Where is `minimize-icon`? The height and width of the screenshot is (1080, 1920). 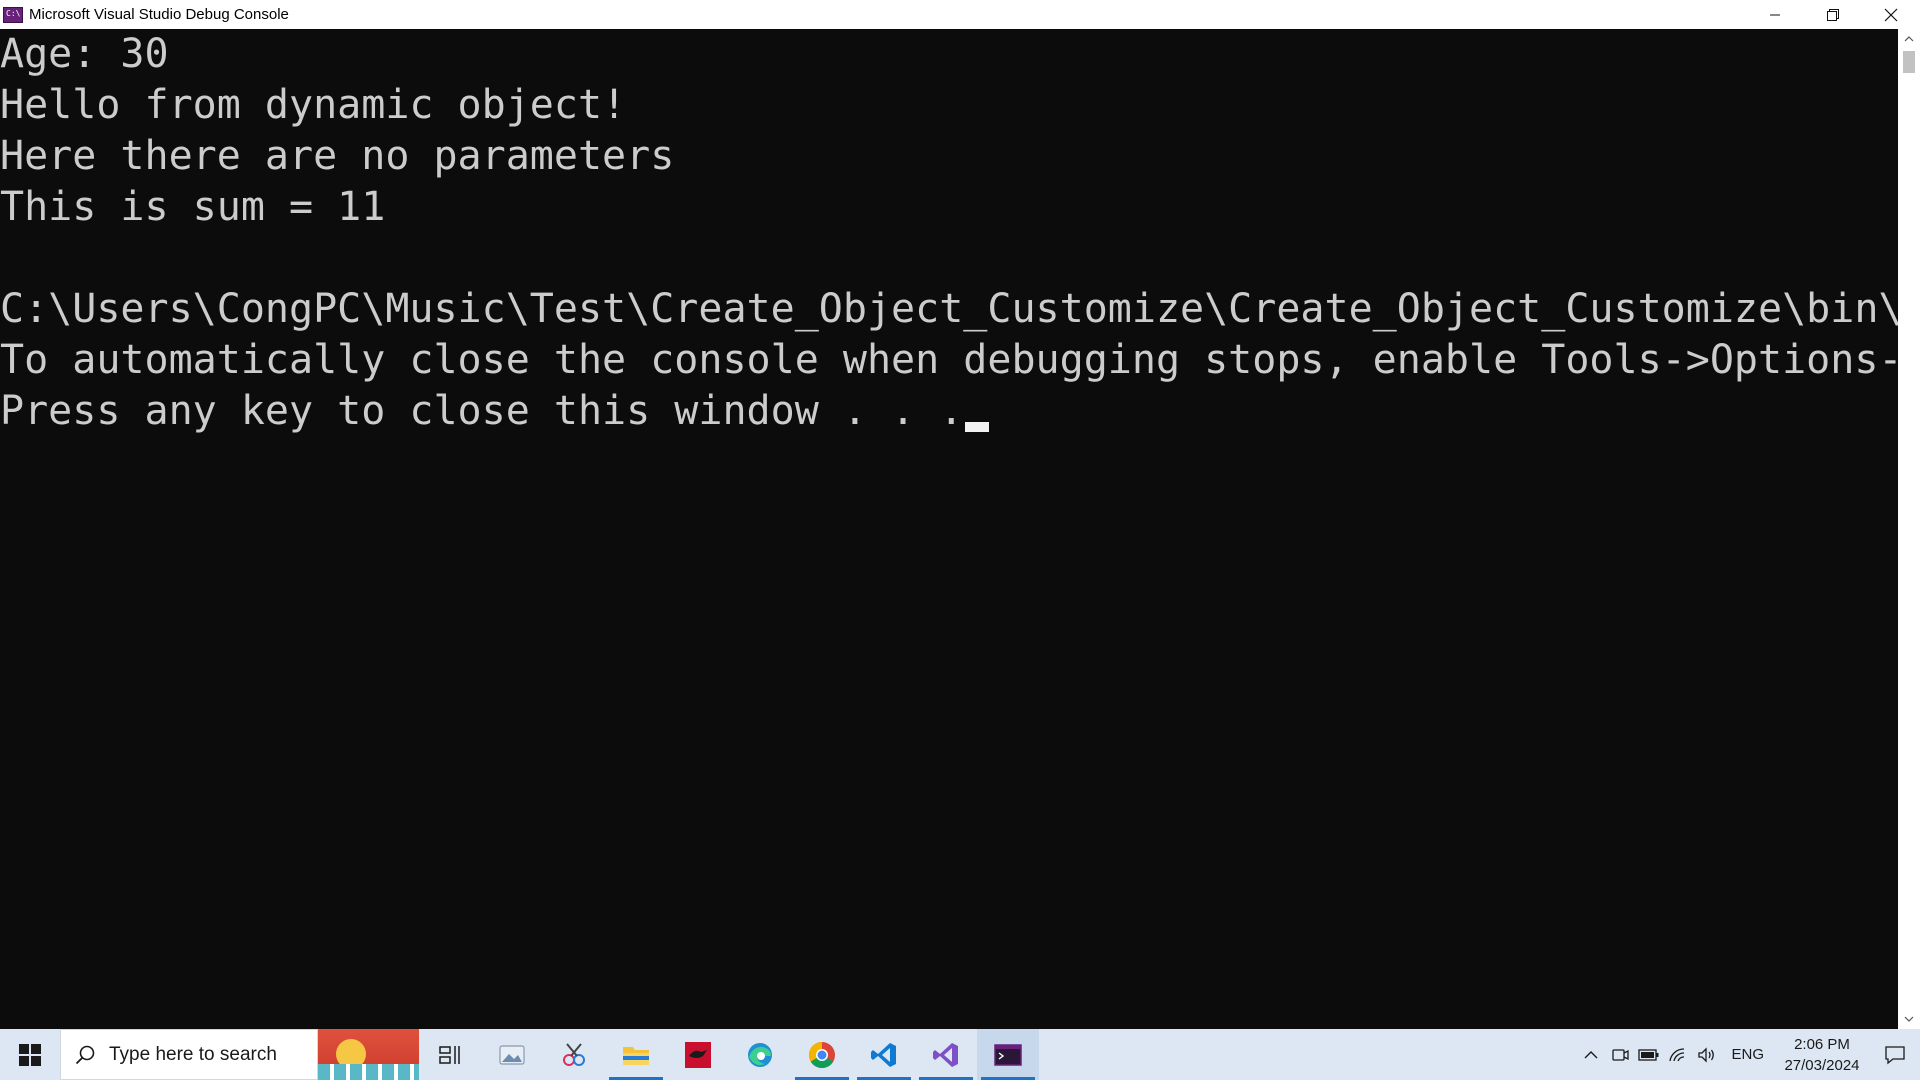 minimize-icon is located at coordinates (1775, 14).